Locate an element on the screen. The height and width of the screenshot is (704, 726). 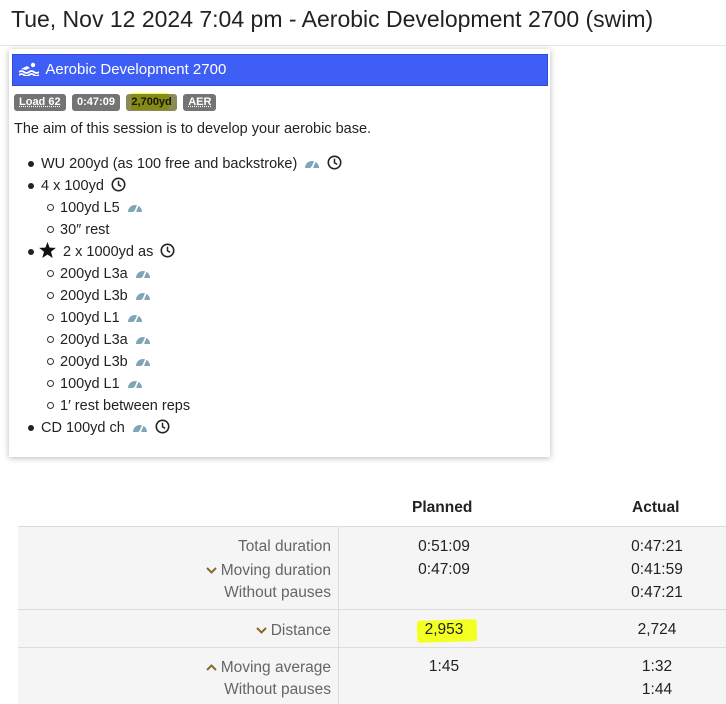
highlight-marker is located at coordinates (150, 101).